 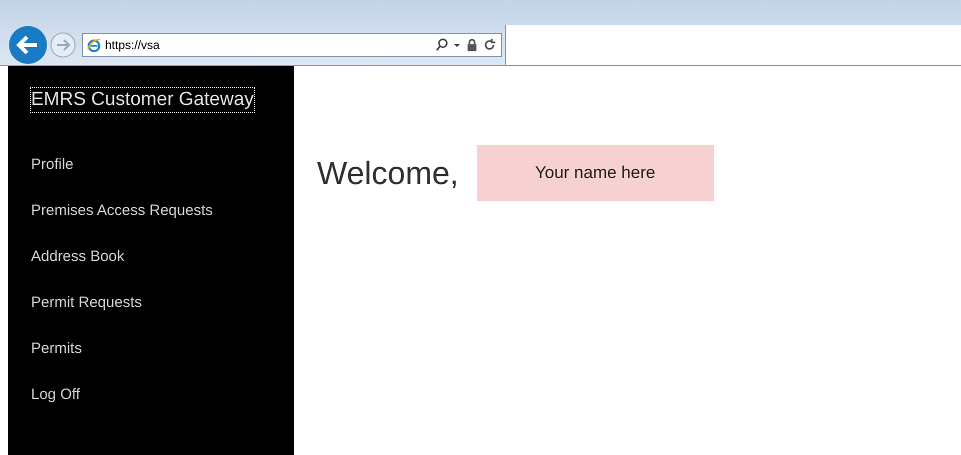 What do you see at coordinates (490, 45) in the screenshot?
I see `refresh-icon` at bounding box center [490, 45].